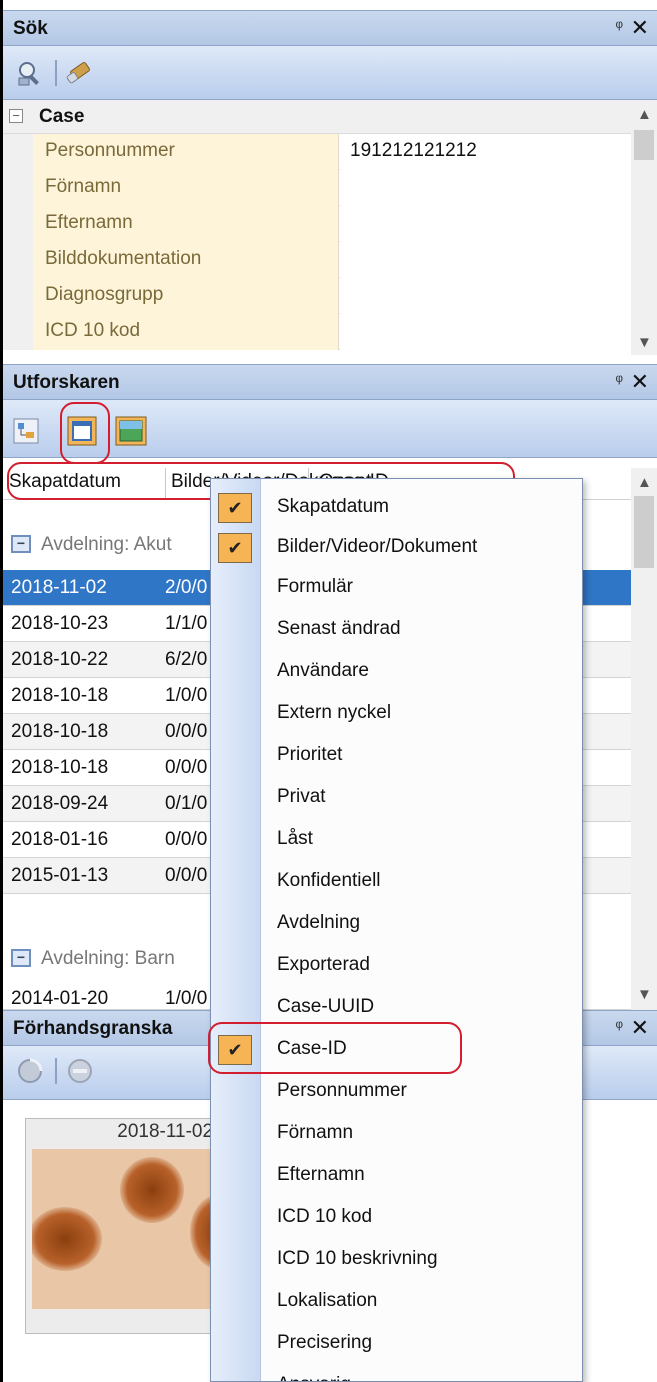 The height and width of the screenshot is (1382, 657). I want to click on menu-item-fornamn: Förnamn, so click(396, 1133).